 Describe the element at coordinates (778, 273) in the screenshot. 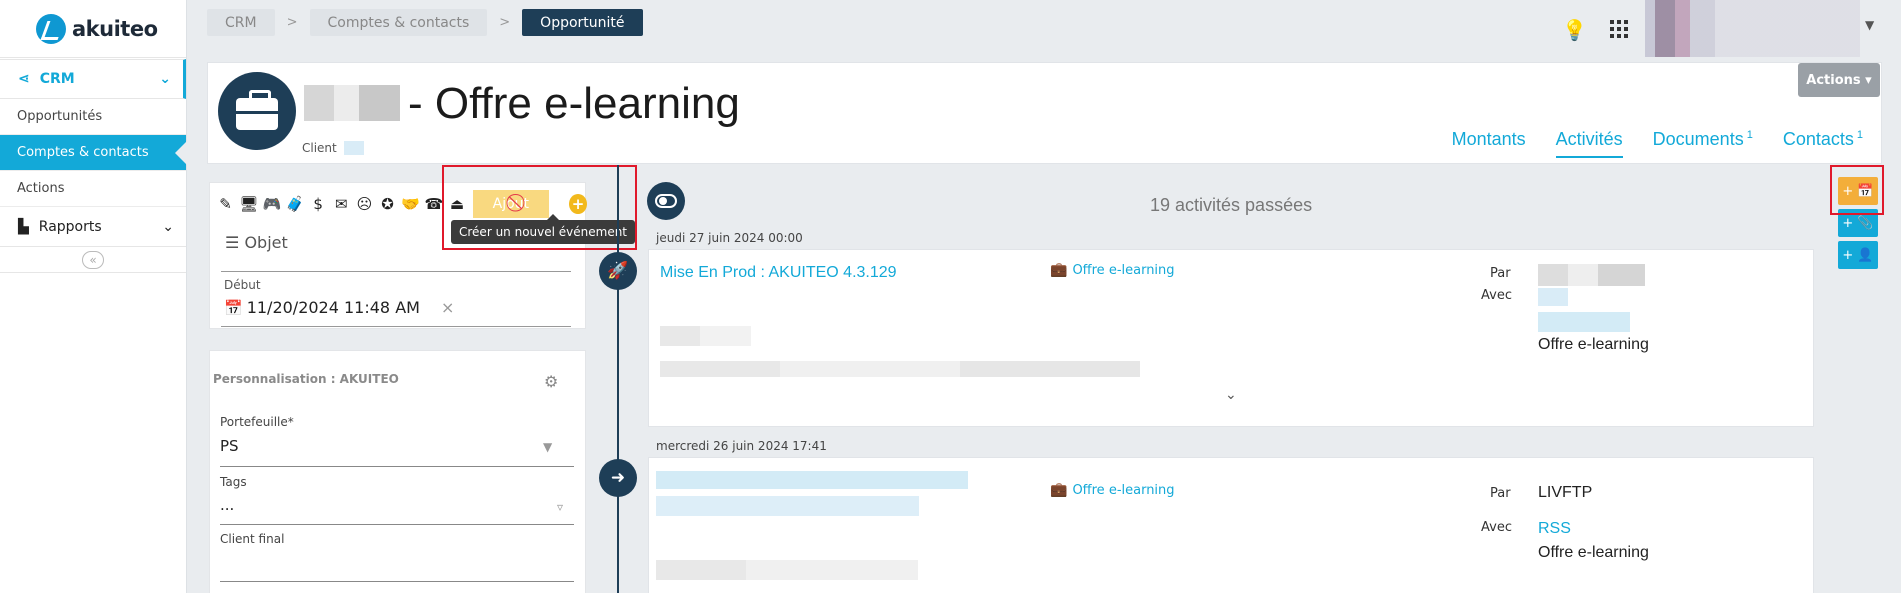

I see `activity-title: Mise En Prod : AKUITEO 4.3.129` at that location.